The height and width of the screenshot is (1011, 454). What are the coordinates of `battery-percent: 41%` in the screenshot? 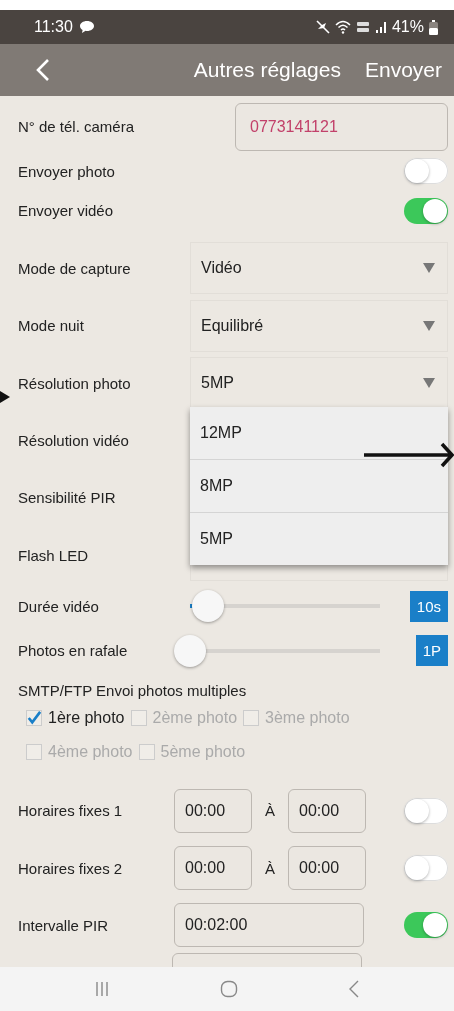 It's located at (407, 27).